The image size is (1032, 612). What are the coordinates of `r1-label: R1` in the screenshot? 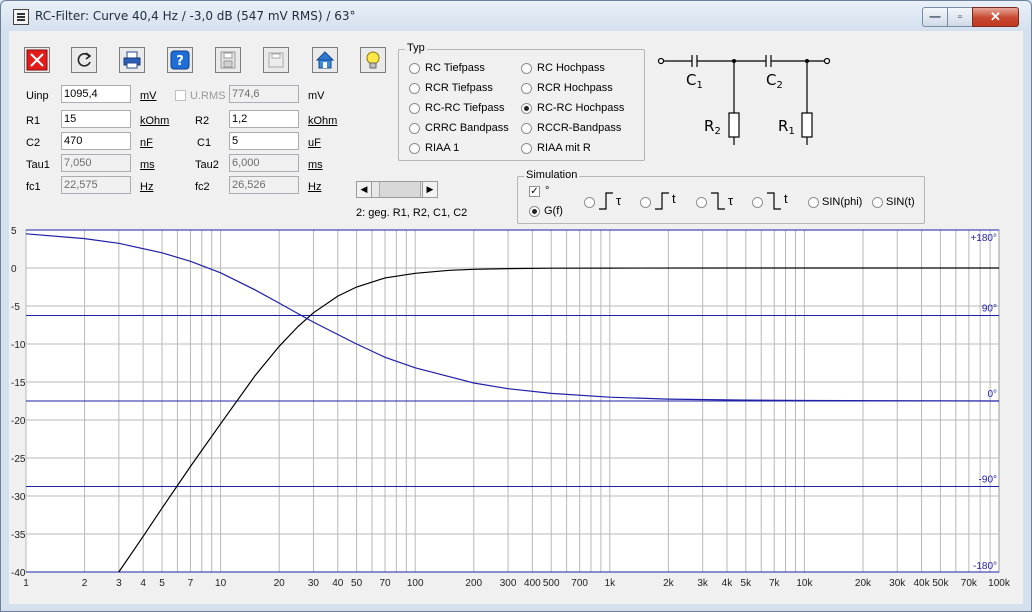 It's located at (33, 121).